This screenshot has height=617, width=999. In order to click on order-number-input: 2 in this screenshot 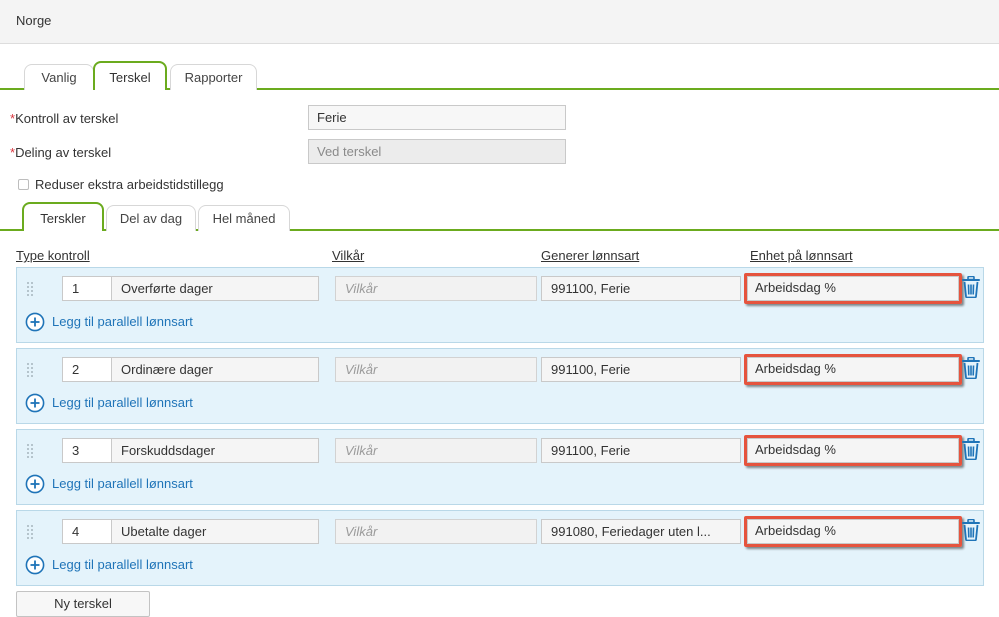, I will do `click(87, 369)`.